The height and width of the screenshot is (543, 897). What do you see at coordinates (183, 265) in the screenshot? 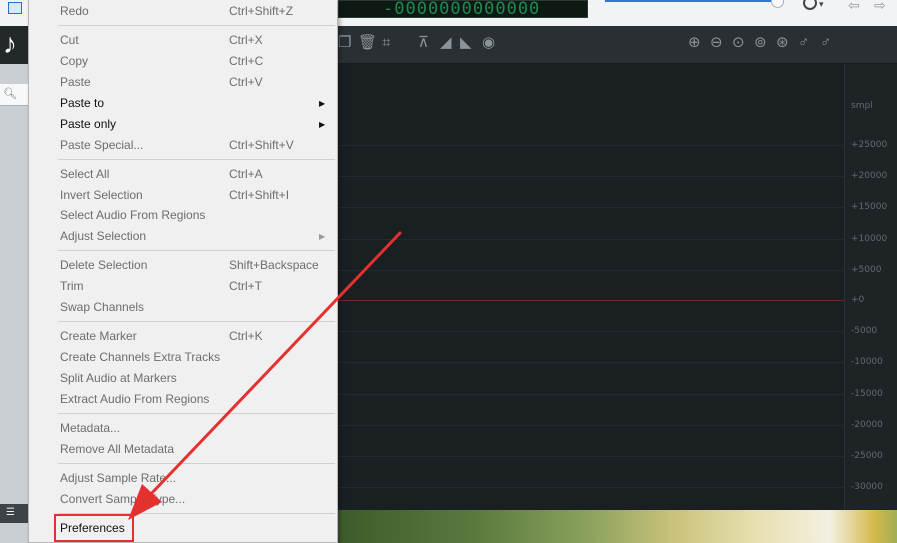
I see `menu-item-delete-selection: Delete Selection Shift+Backspace` at bounding box center [183, 265].